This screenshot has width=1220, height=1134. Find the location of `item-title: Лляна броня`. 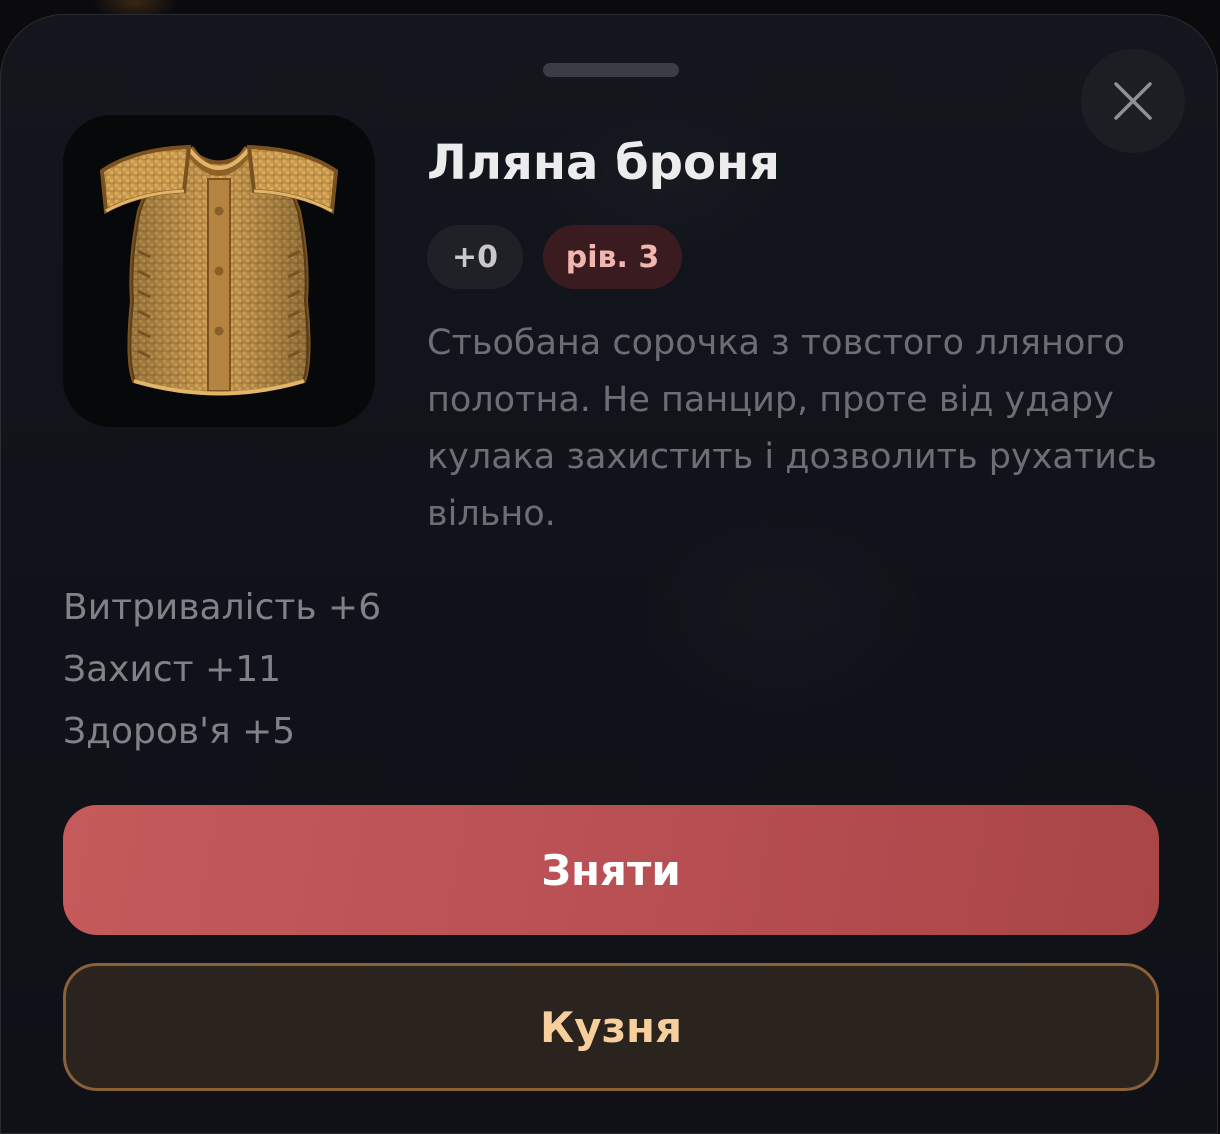

item-title: Лляна броня is located at coordinates (603, 163).